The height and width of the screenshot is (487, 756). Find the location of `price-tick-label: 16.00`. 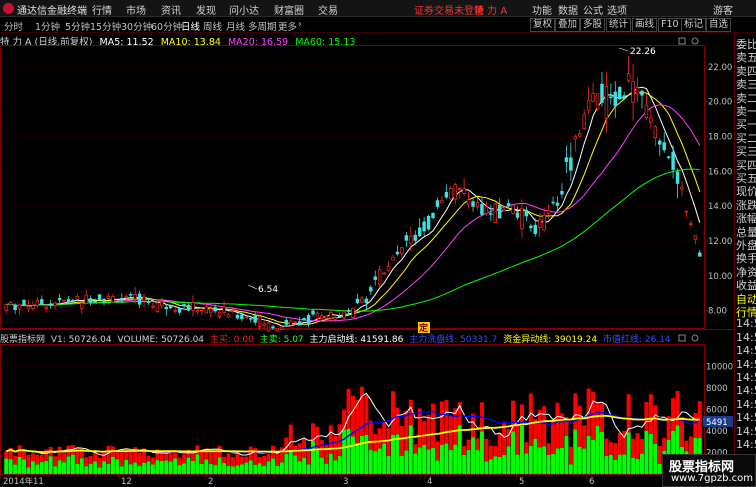

price-tick-label: 16.00 is located at coordinates (720, 172).